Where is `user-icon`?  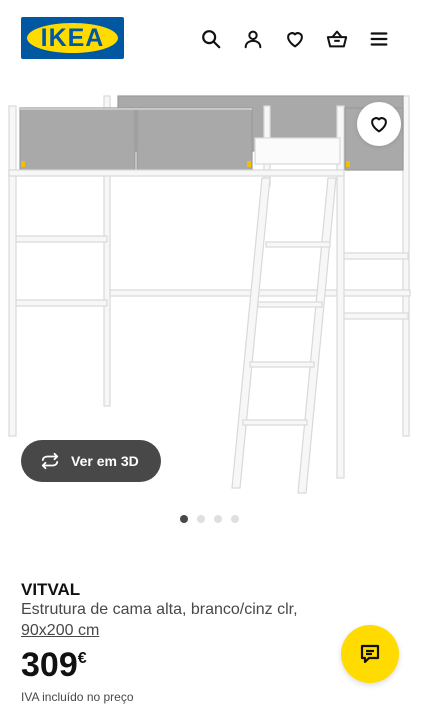 user-icon is located at coordinates (253, 39).